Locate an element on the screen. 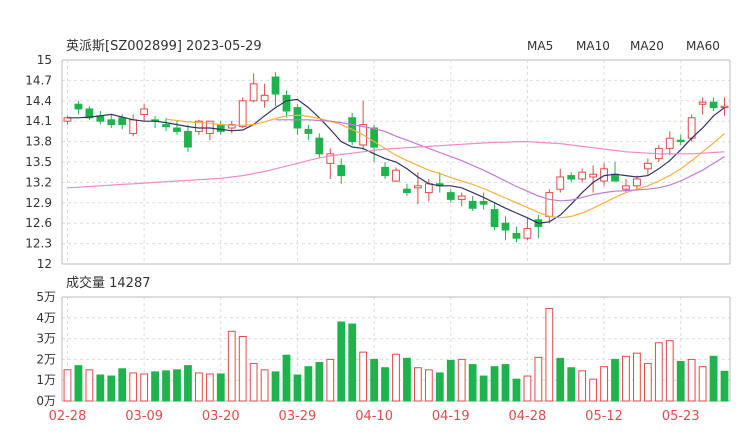 The height and width of the screenshot is (440, 740). date-tick-label: 05-23 is located at coordinates (681, 416).